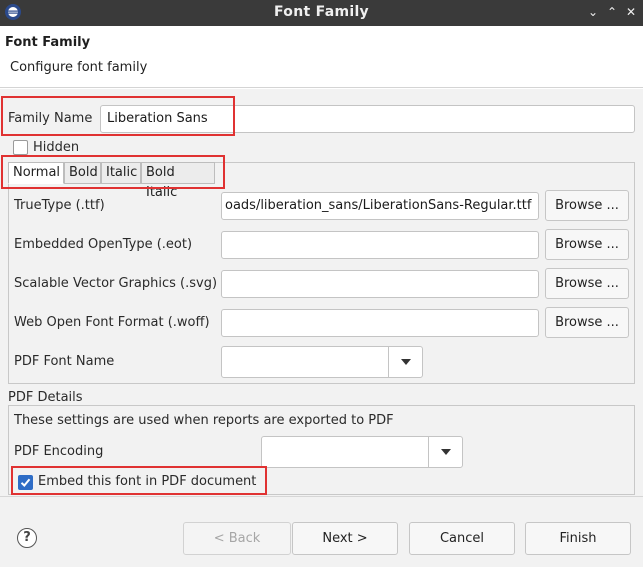 This screenshot has width=643, height=567. Describe the element at coordinates (593, 12) in the screenshot. I see `minimize-icon: ⌄` at that location.